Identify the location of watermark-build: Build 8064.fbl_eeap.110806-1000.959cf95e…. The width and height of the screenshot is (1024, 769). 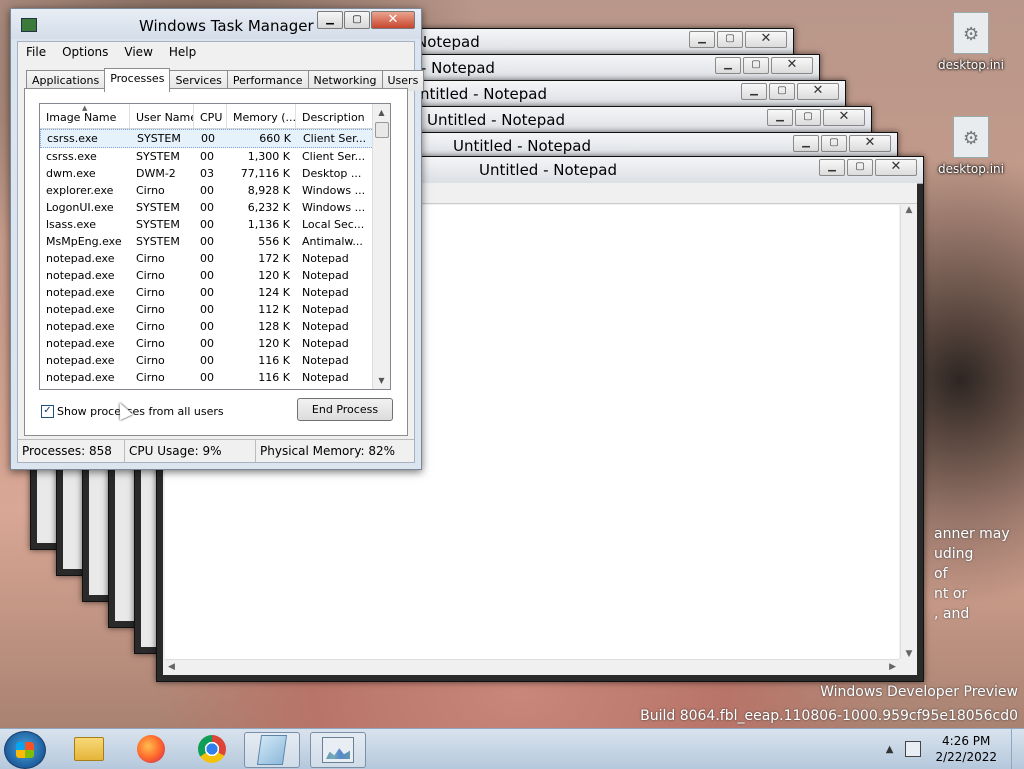
(829, 716).